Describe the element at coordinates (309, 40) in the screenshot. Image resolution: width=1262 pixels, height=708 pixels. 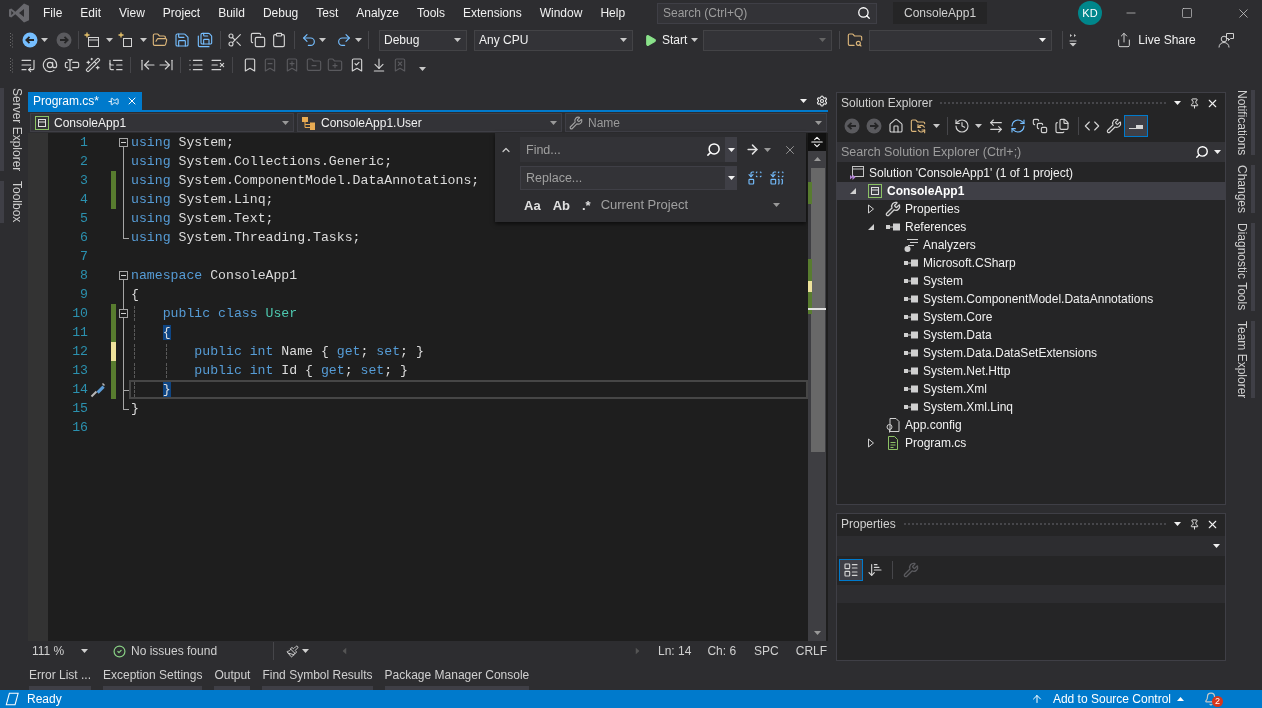
I see `undo-icon` at that location.